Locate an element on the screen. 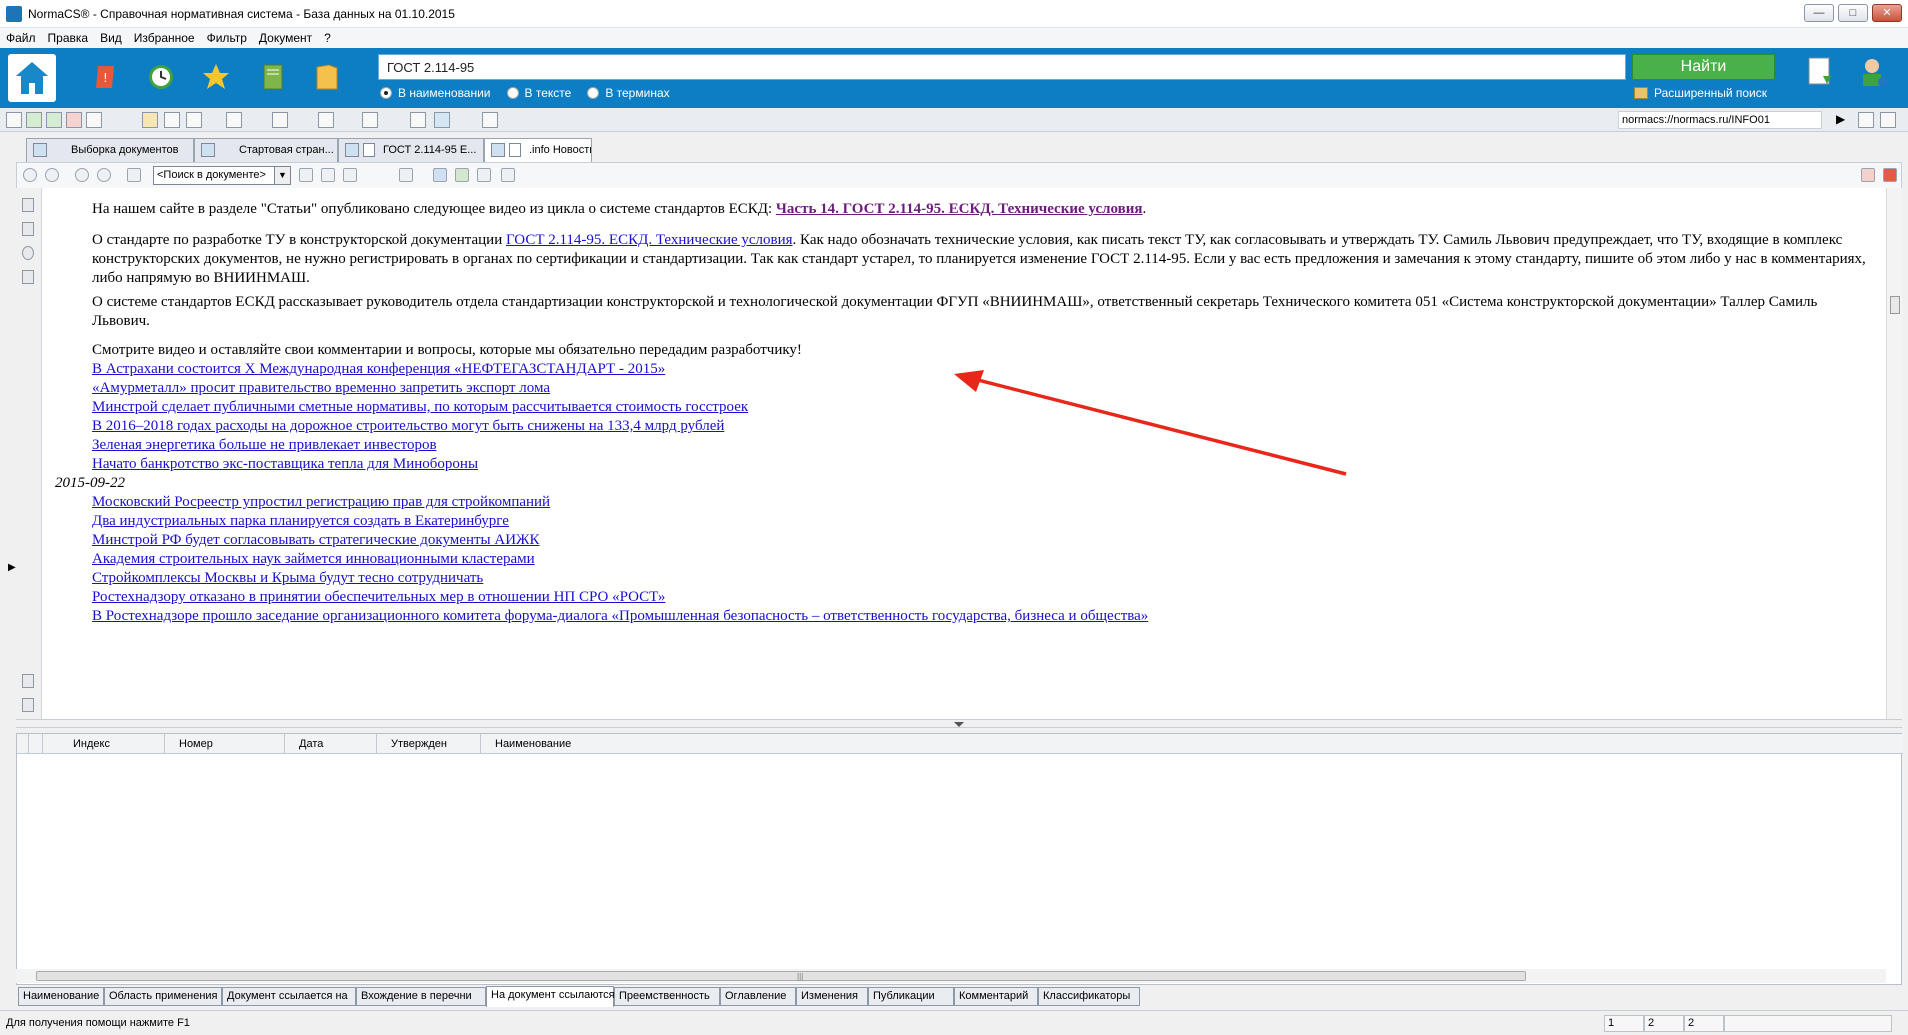  restore-doc-icon is located at coordinates (1868, 175).